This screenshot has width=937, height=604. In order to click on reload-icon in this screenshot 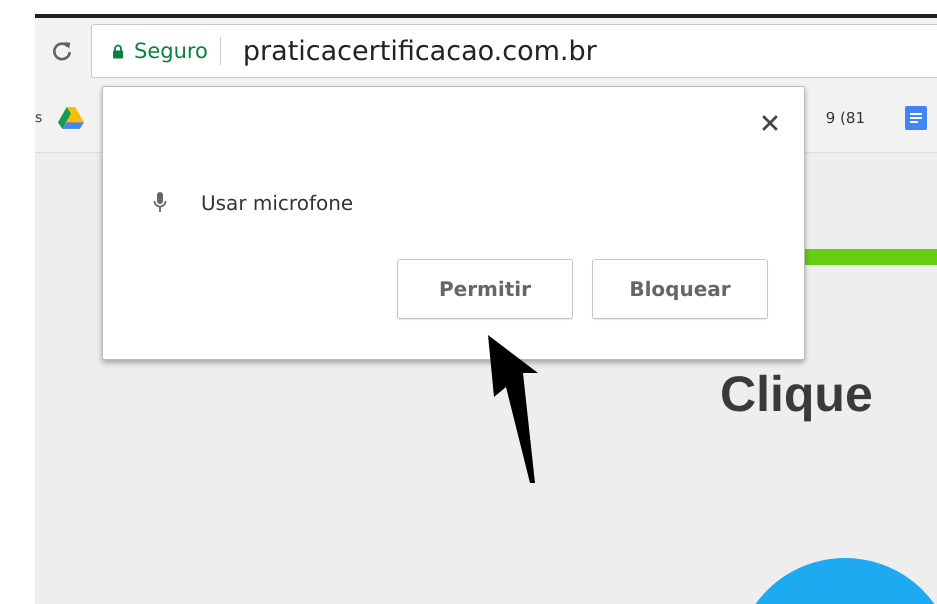, I will do `click(62, 51)`.